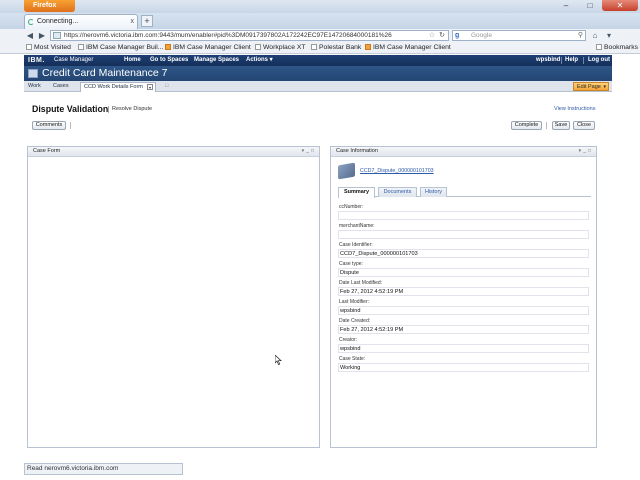  What do you see at coordinates (81, 21) in the screenshot?
I see `browser-tab: Connecting... x` at bounding box center [81, 21].